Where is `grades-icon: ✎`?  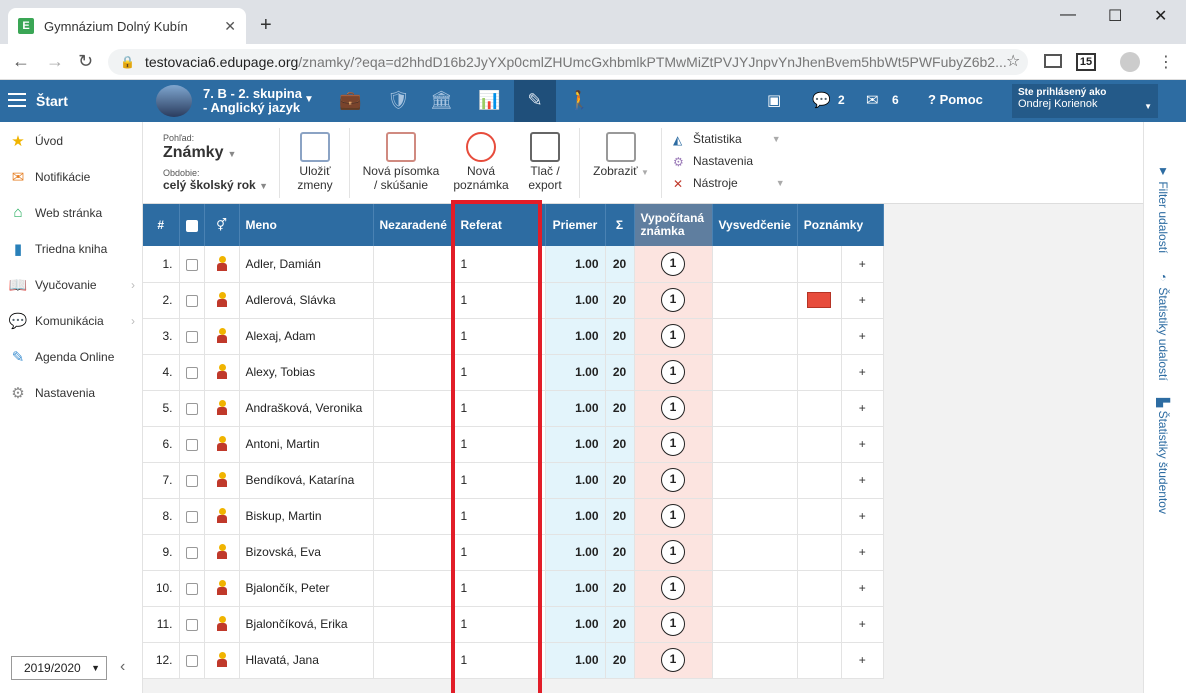
grades-icon: ✎ is located at coordinates (535, 101).